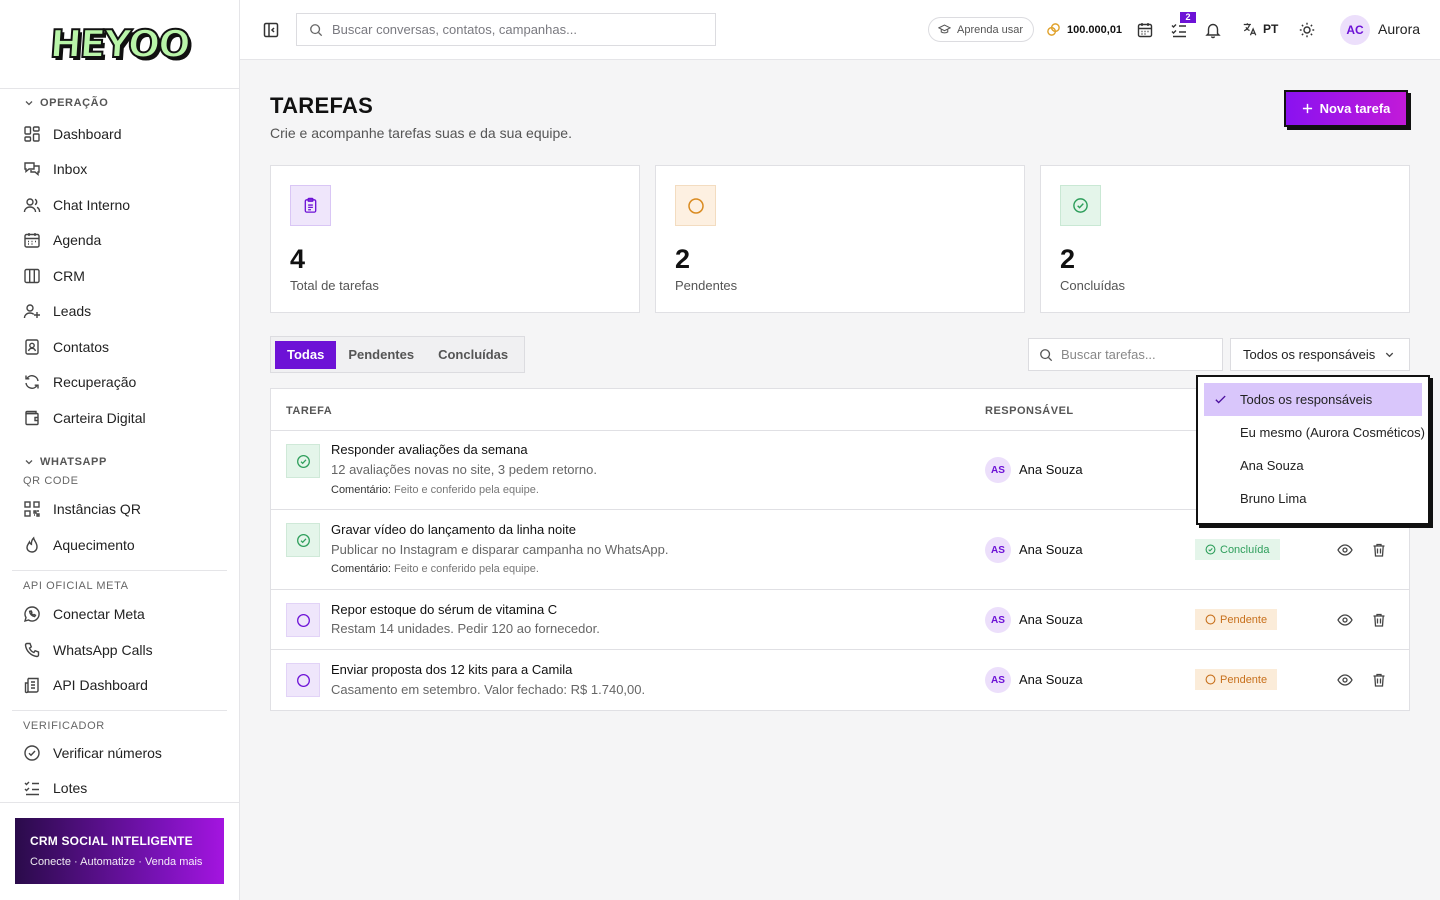  Describe the element at coordinates (77, 240) in the screenshot. I see `sidebar-item-label: Agenda` at that location.